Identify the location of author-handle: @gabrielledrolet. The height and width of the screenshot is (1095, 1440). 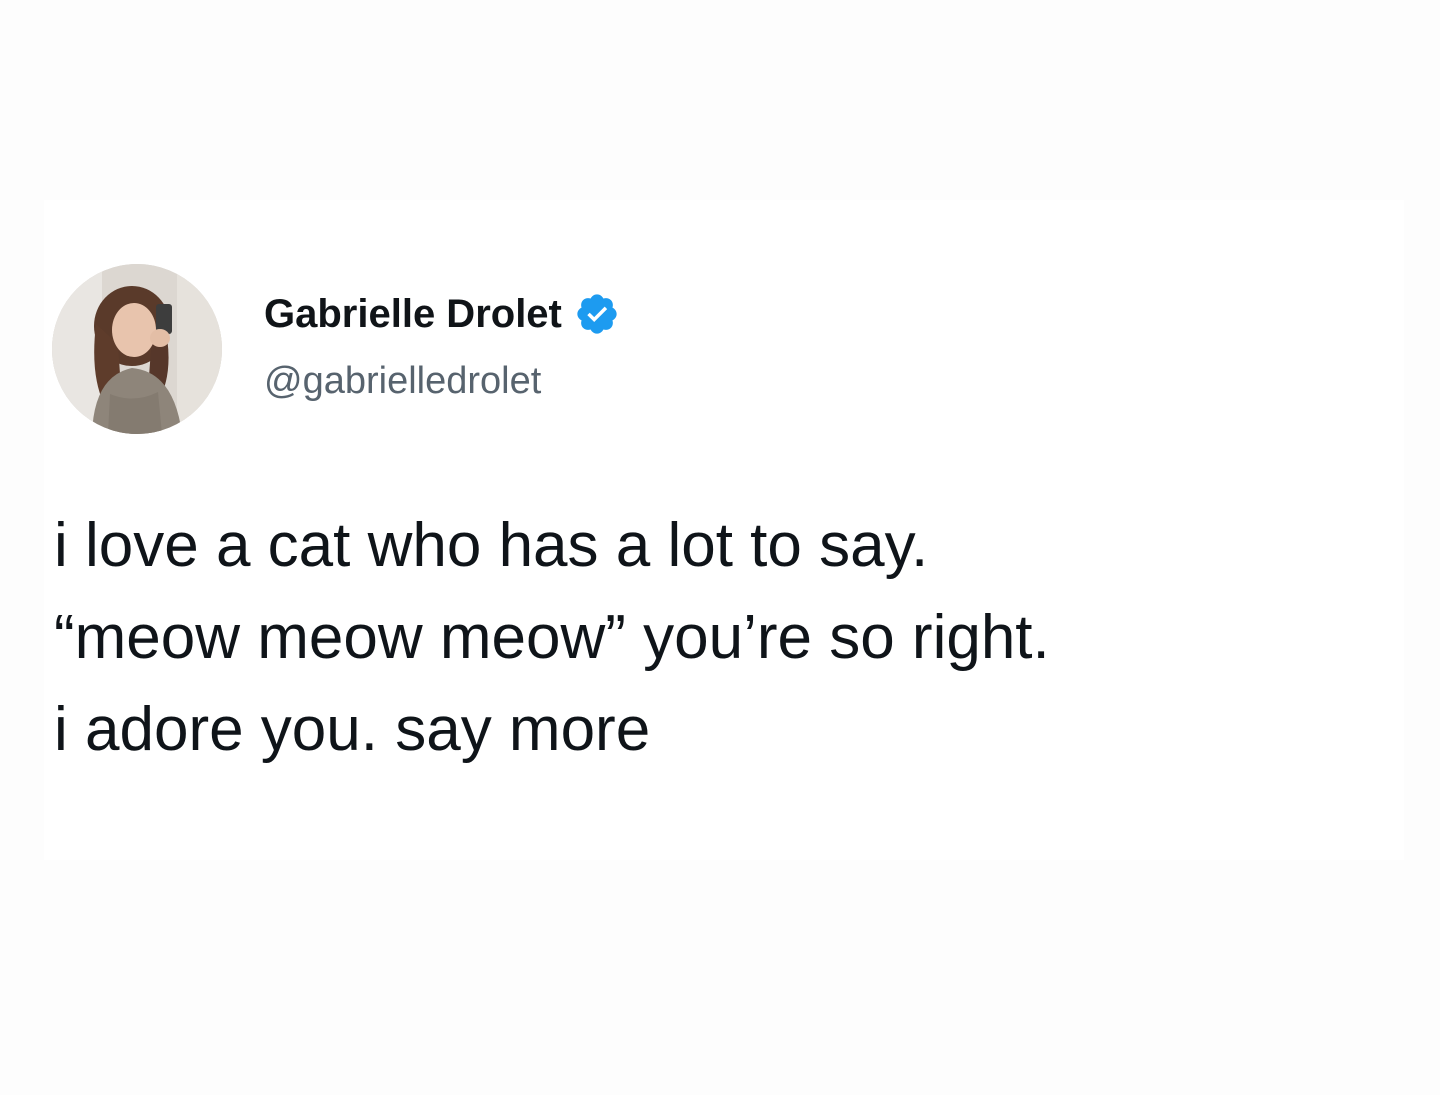
(402, 381).